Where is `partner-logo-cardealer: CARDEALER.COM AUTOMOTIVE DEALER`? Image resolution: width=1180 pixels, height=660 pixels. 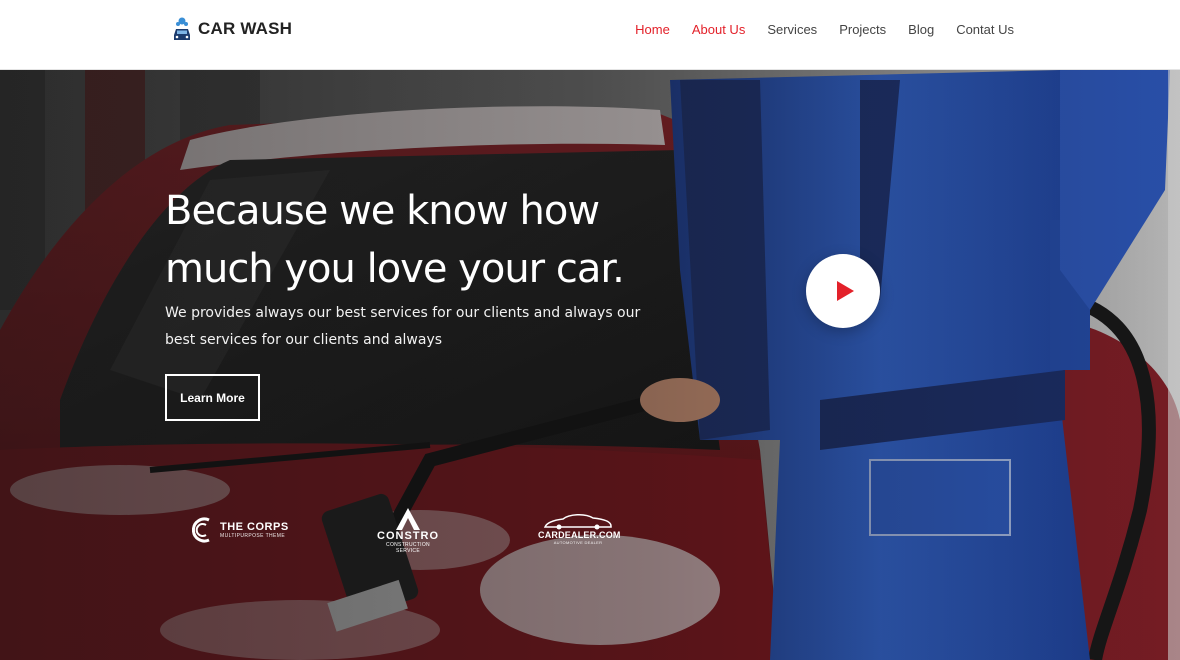 partner-logo-cardealer: CARDEALER.COM AUTOMOTIVE DEALER is located at coordinates (579, 528).